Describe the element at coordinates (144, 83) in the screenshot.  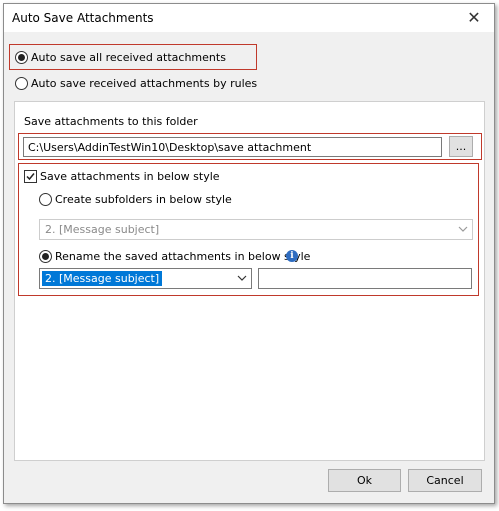
I see `radio-save-by-rules-label: Auto save received attachments by rules` at that location.